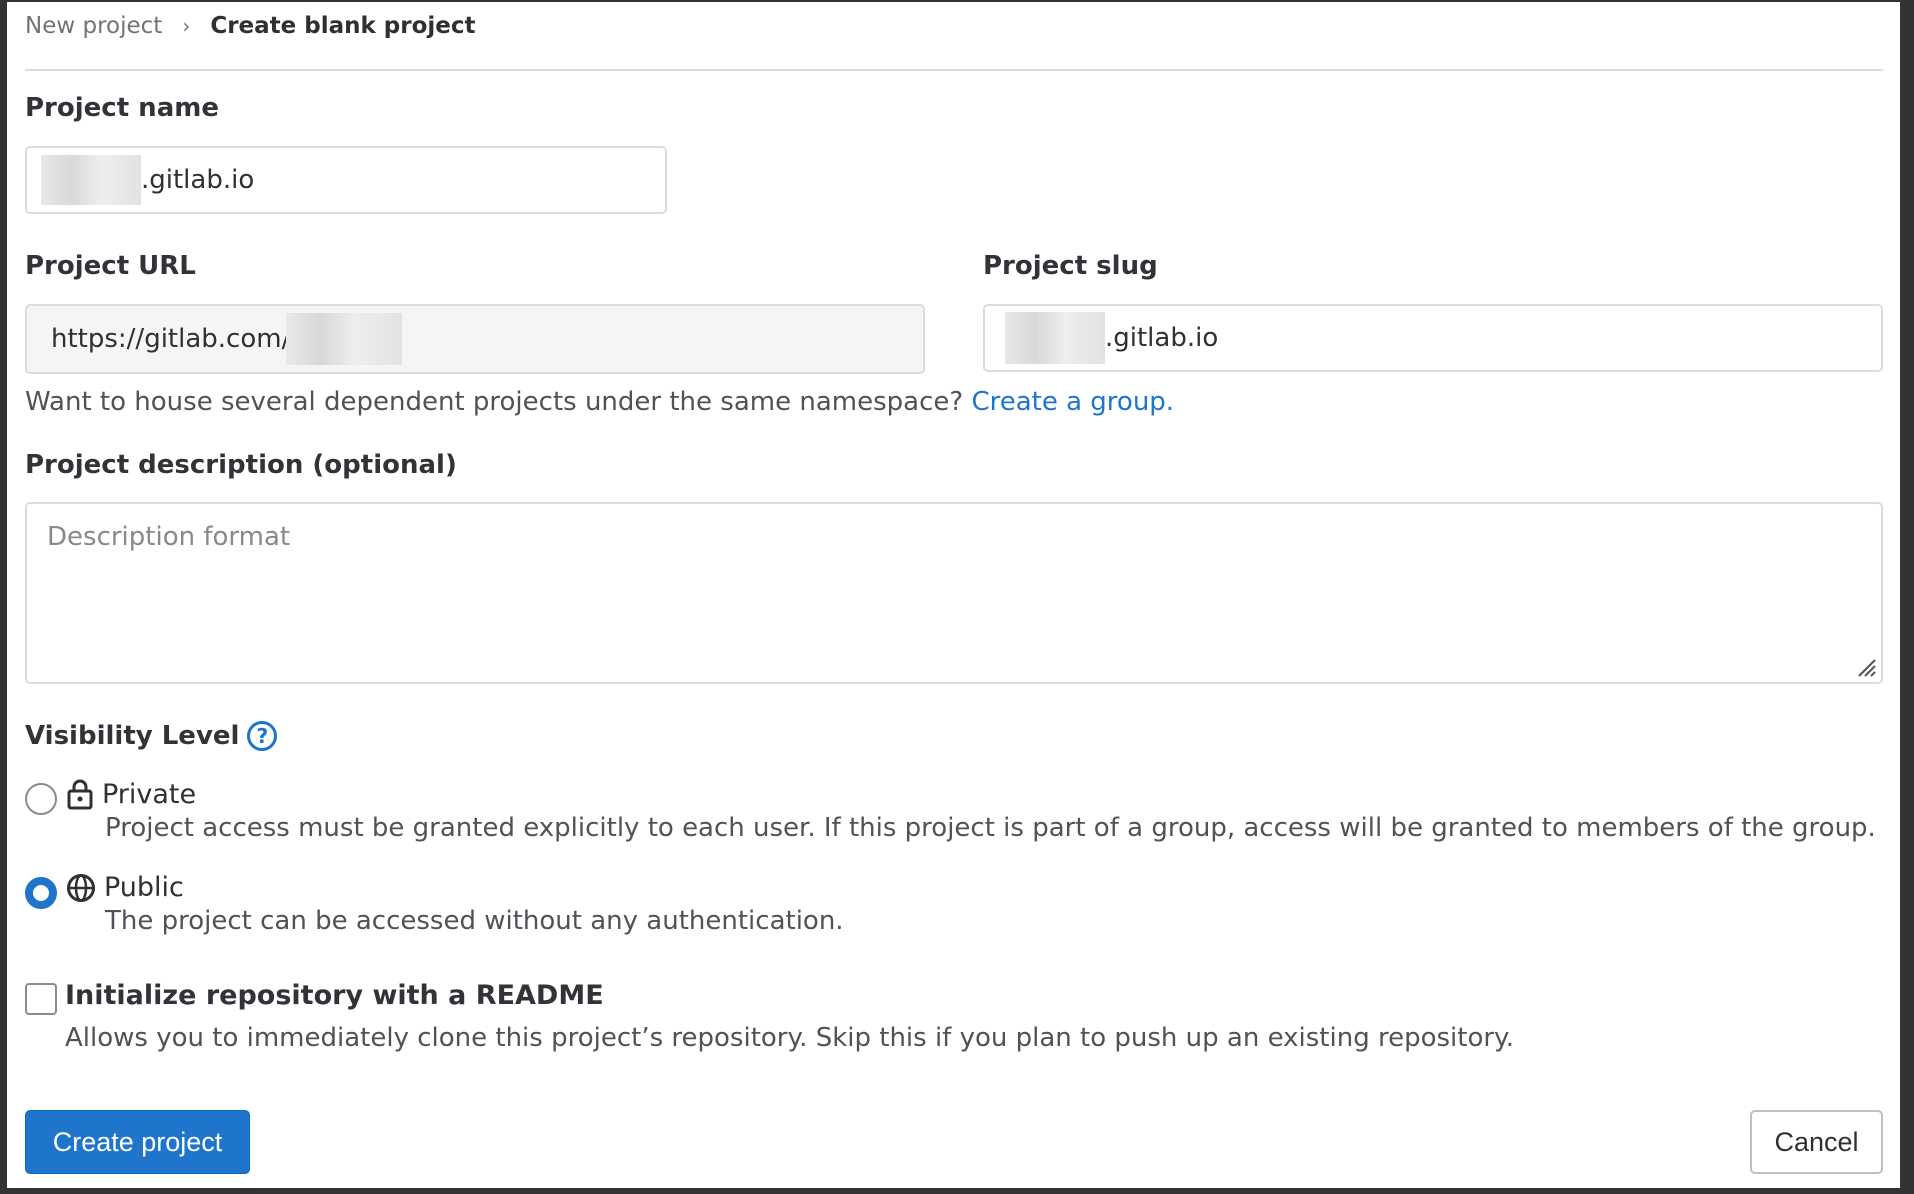  I want to click on question-circle-icon: ?, so click(262, 736).